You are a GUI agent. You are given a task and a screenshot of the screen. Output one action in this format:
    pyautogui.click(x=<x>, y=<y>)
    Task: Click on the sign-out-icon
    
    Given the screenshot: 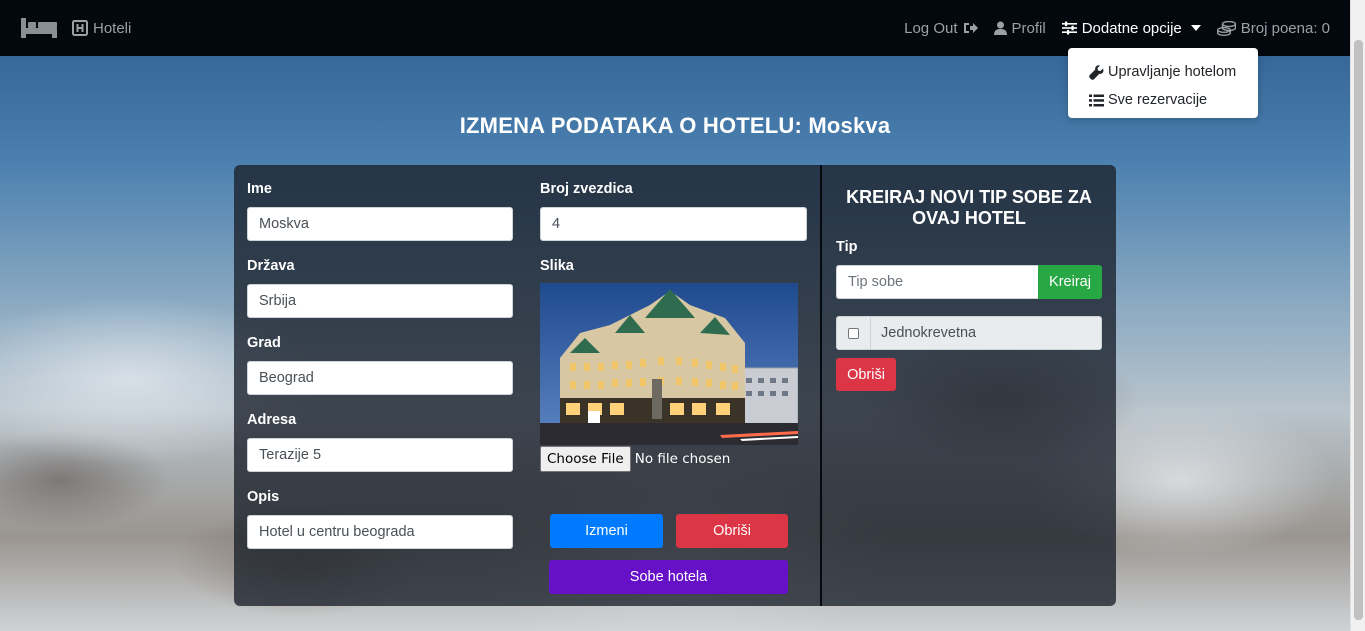 What is the action you would take?
    pyautogui.click(x=970, y=28)
    